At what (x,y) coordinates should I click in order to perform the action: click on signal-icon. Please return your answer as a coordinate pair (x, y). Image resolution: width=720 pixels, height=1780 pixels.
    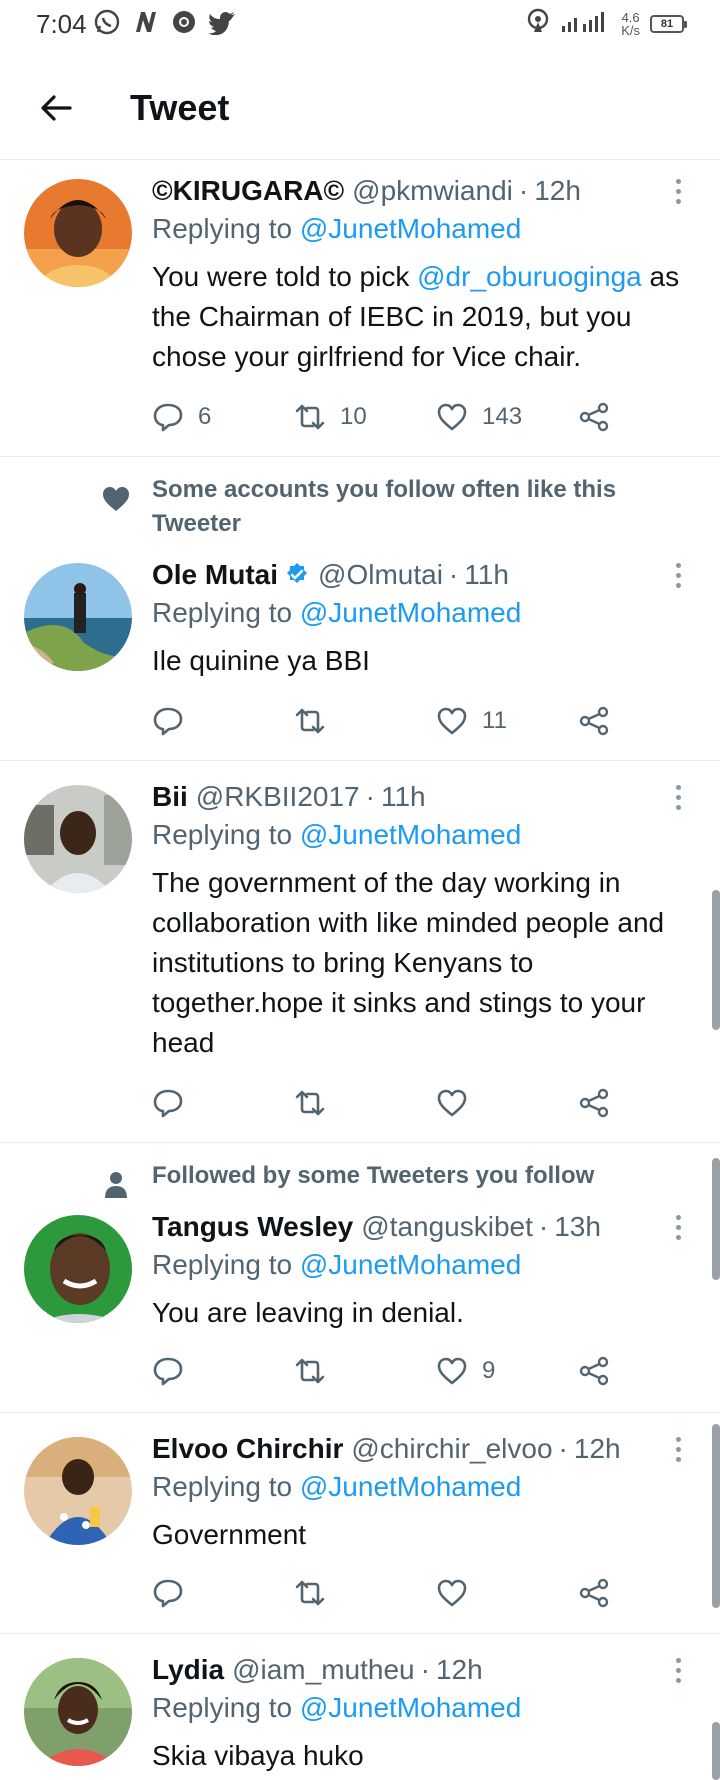
    Looking at the image, I should click on (586, 23).